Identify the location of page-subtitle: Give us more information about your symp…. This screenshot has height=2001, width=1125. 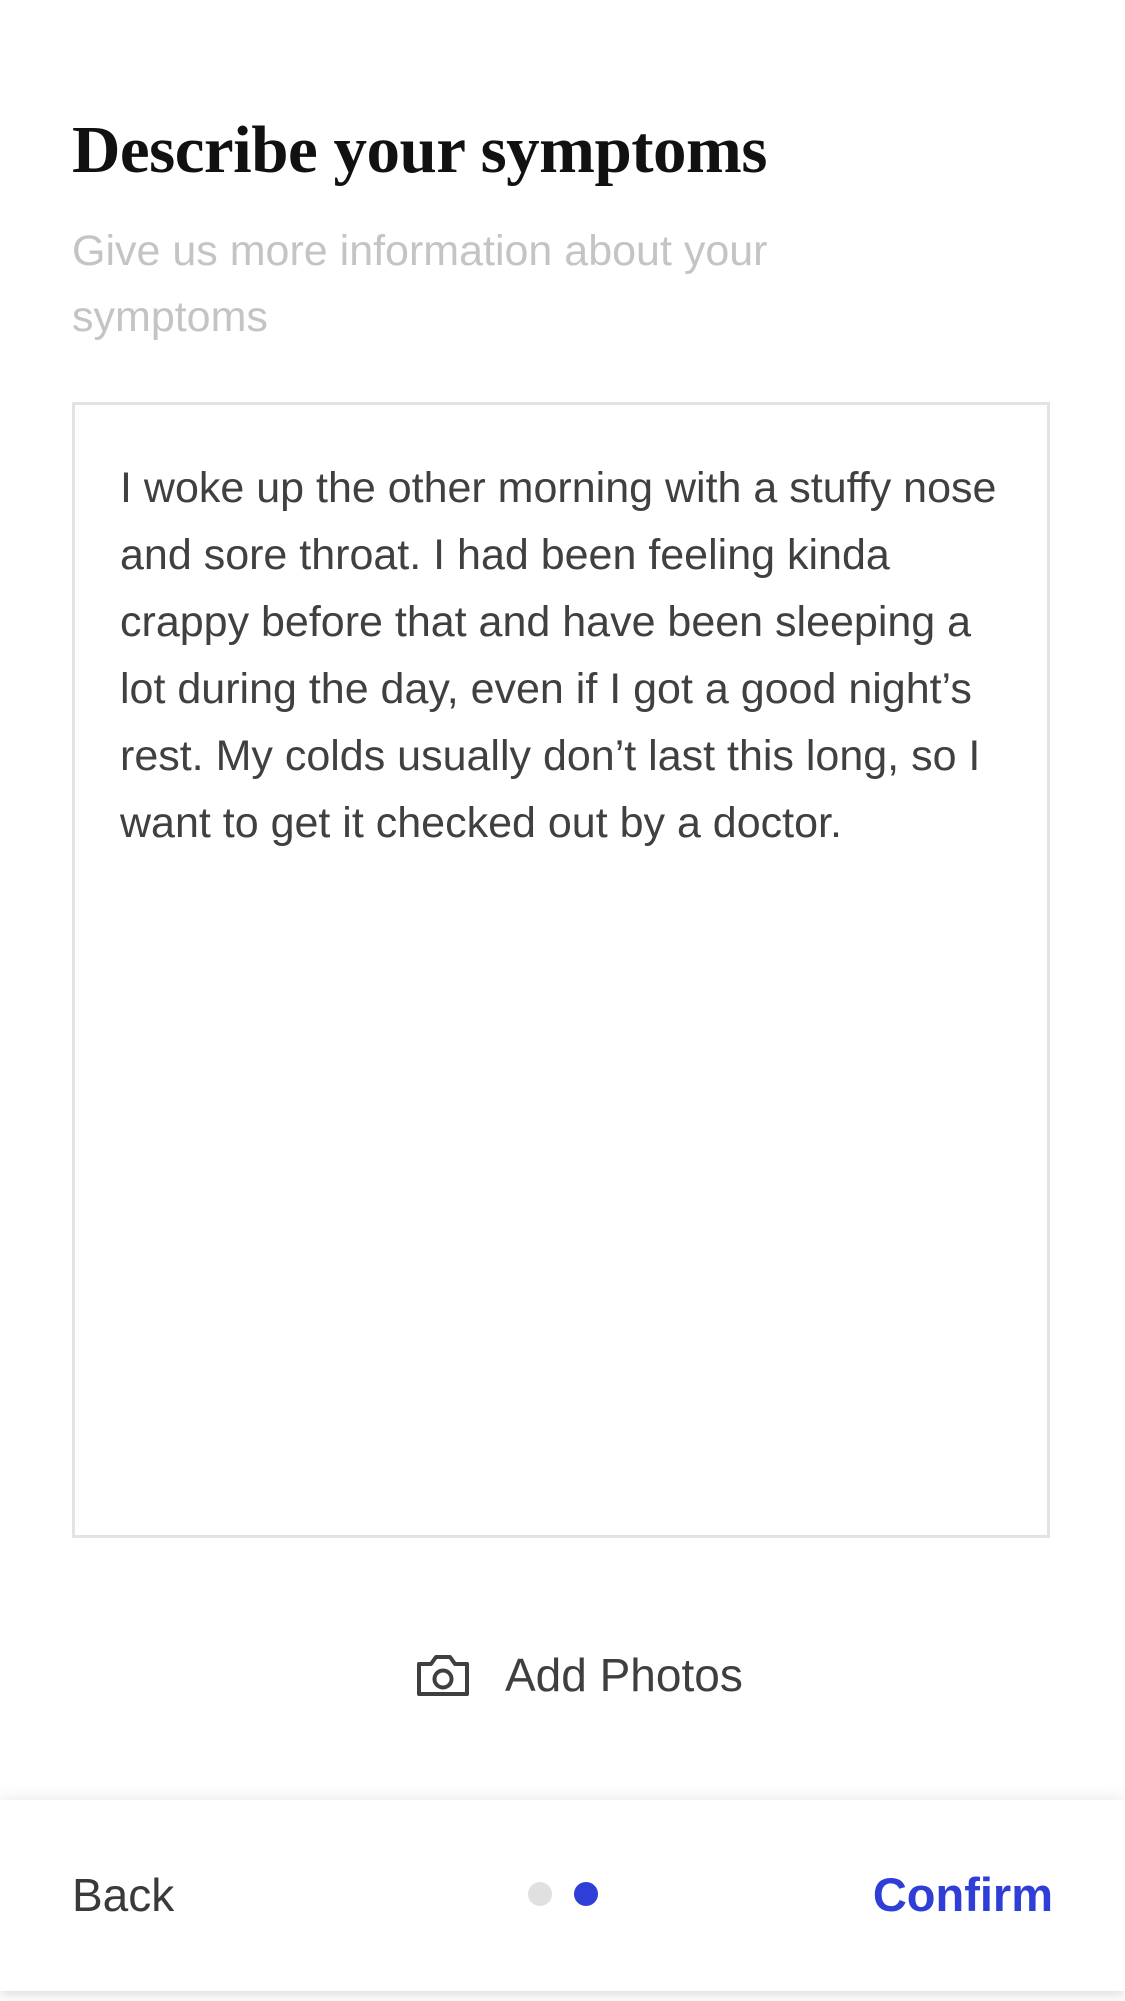
(420, 284).